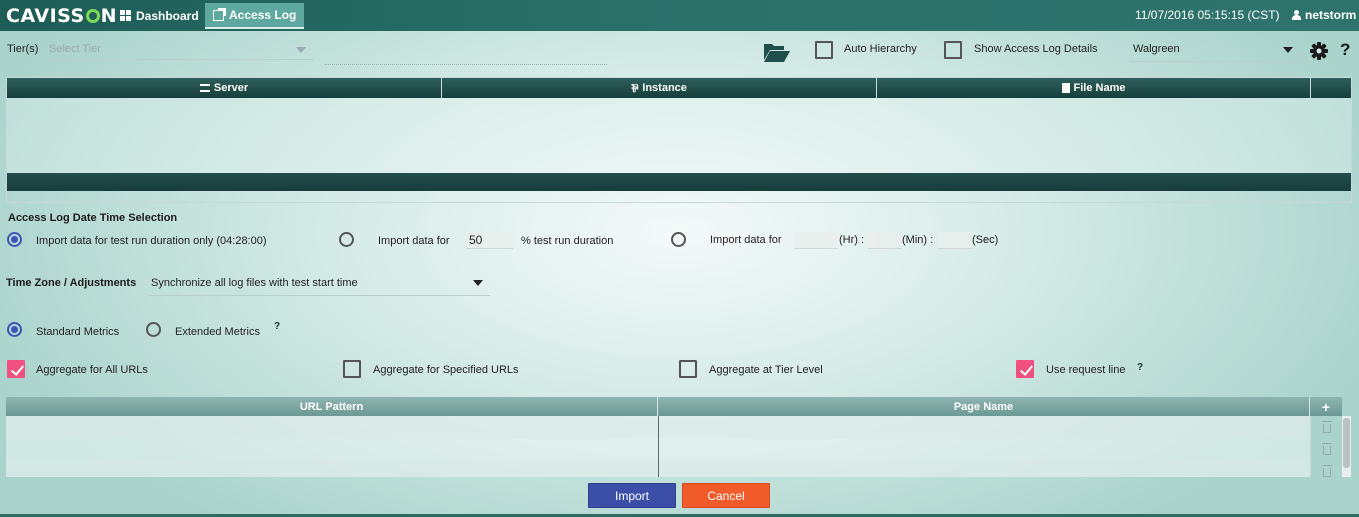 The image size is (1359, 517). Describe the element at coordinates (263, 15) in the screenshot. I see `nav-access-log-label: Access Log` at that location.